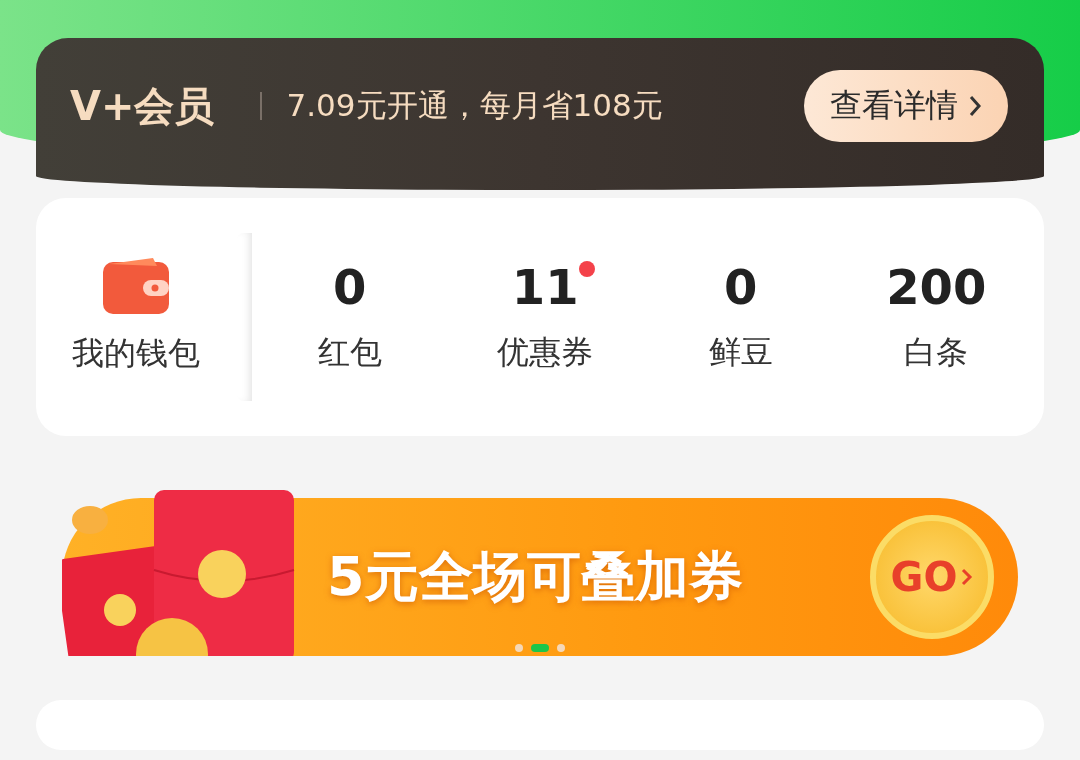 The image size is (1080, 760). What do you see at coordinates (142, 106) in the screenshot?
I see `membership-logo: V+会员` at bounding box center [142, 106].